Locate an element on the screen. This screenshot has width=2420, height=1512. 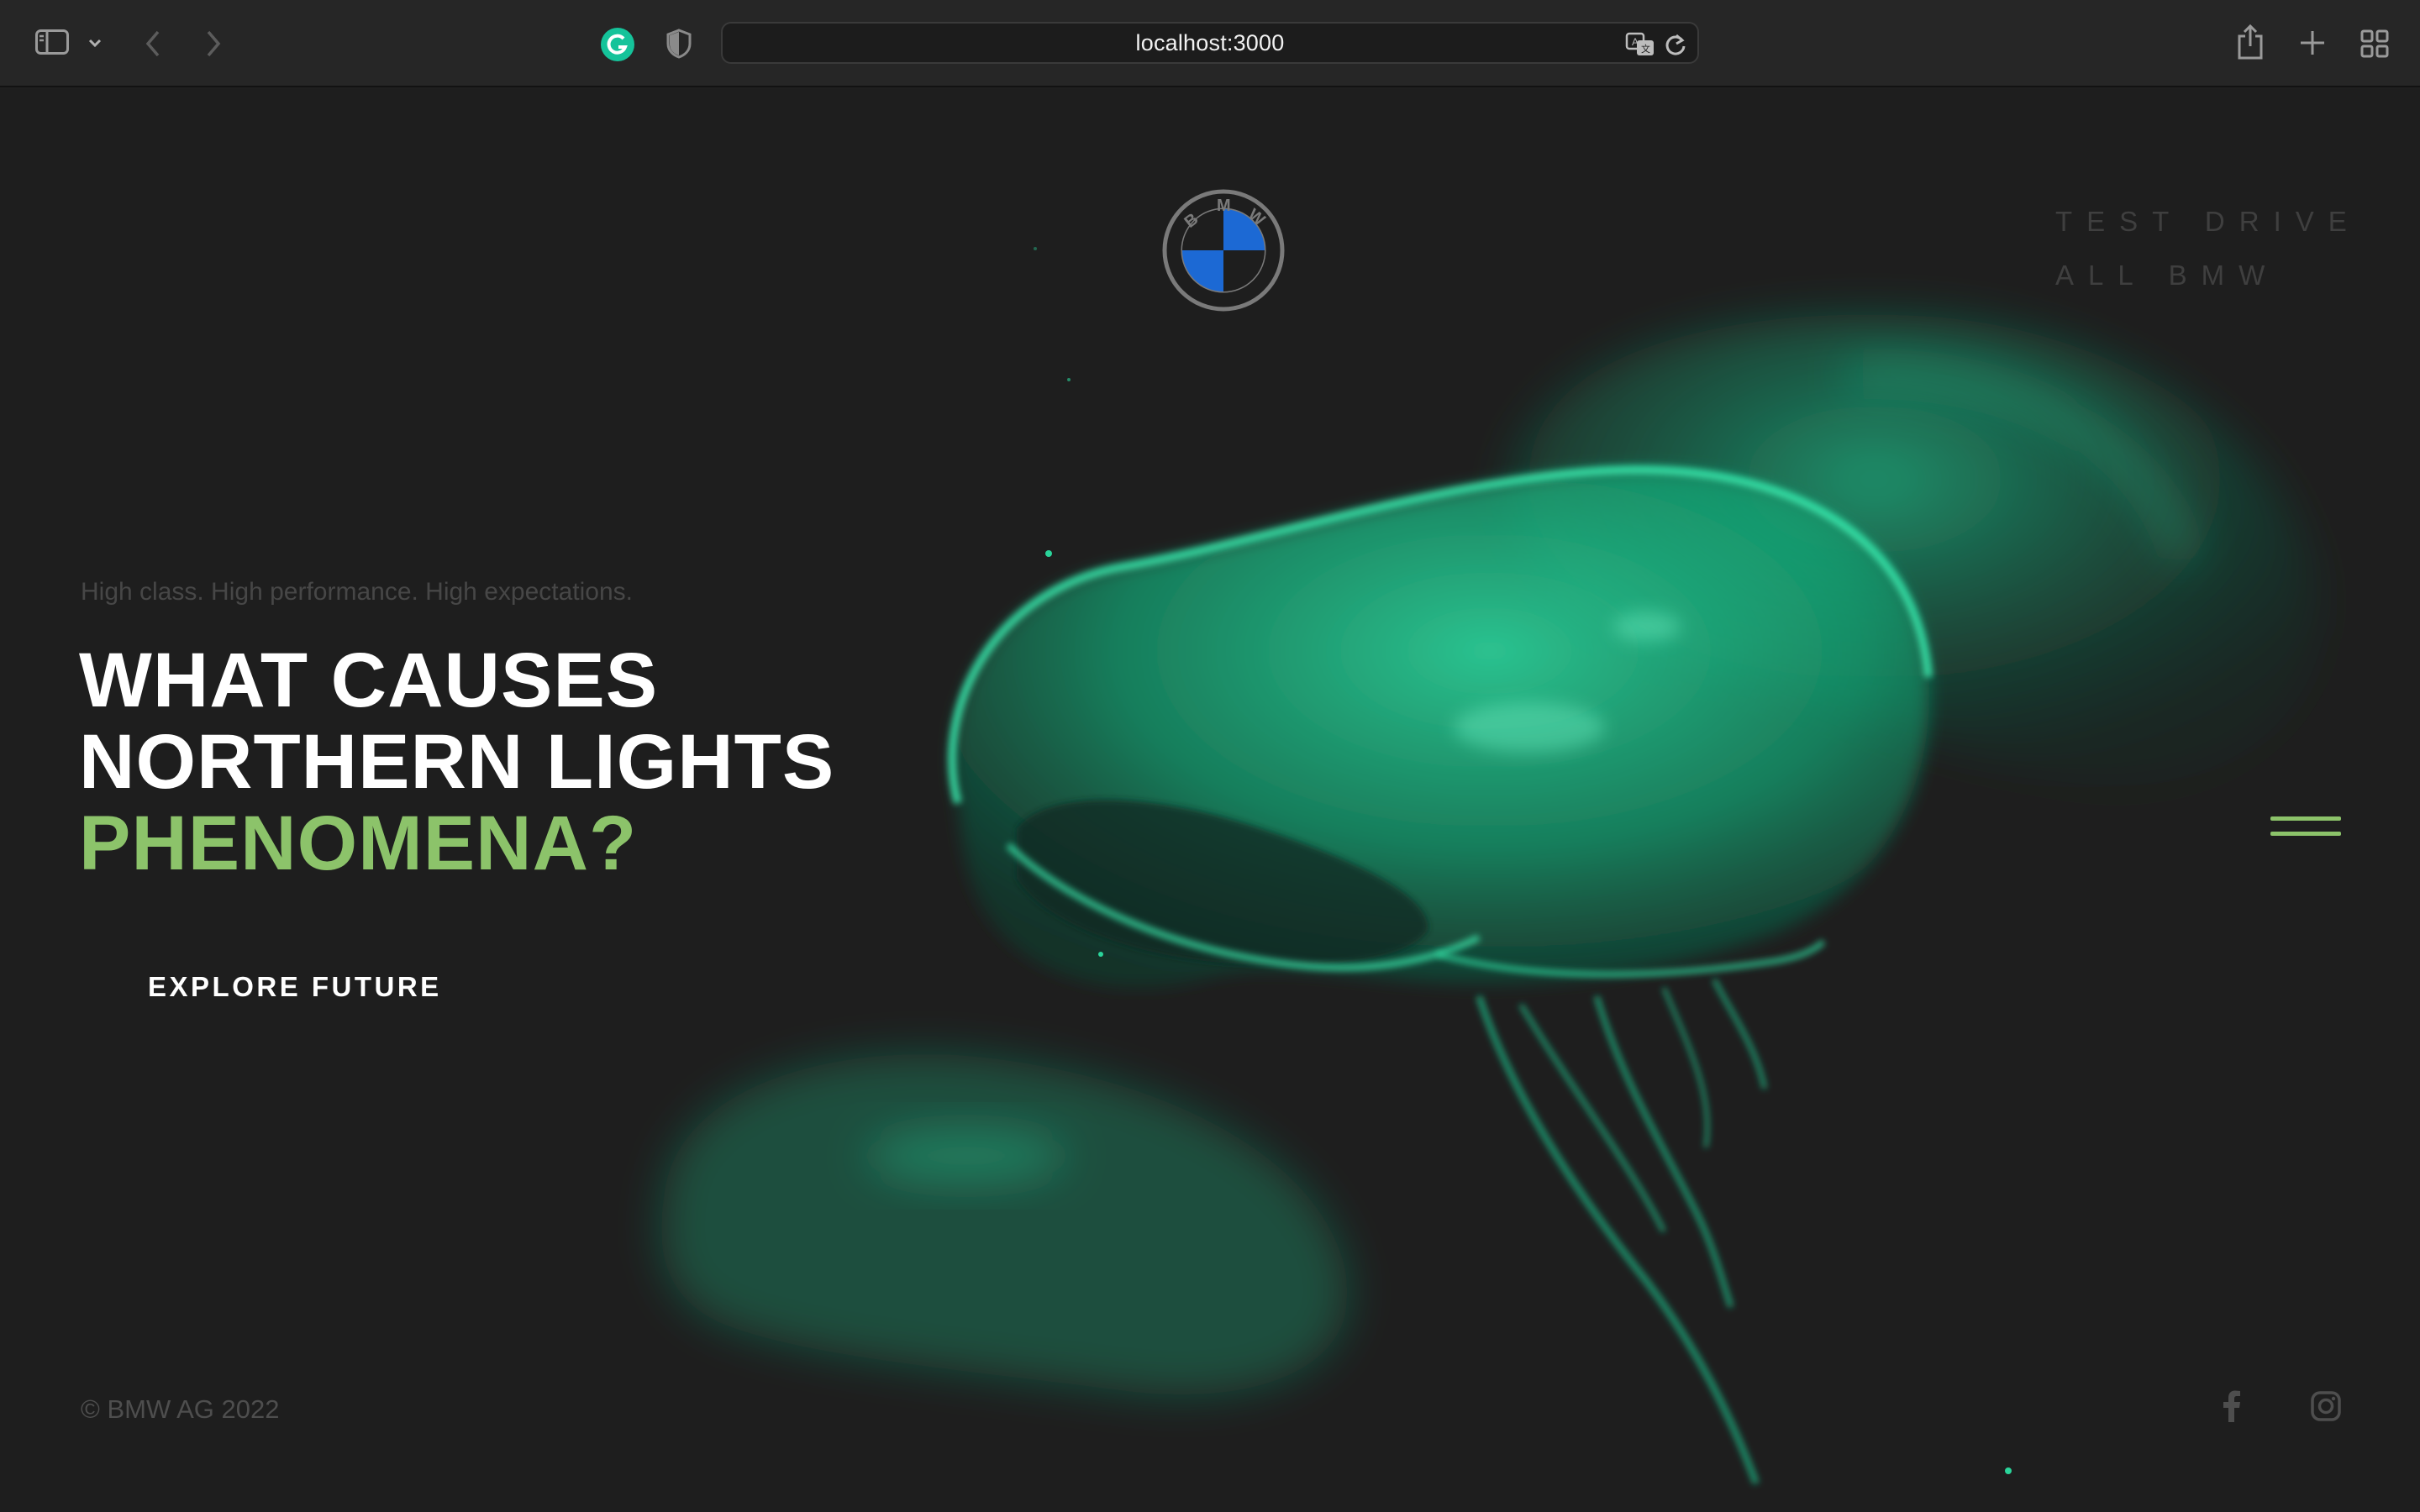
instagram-icon is located at coordinates (2326, 1406).